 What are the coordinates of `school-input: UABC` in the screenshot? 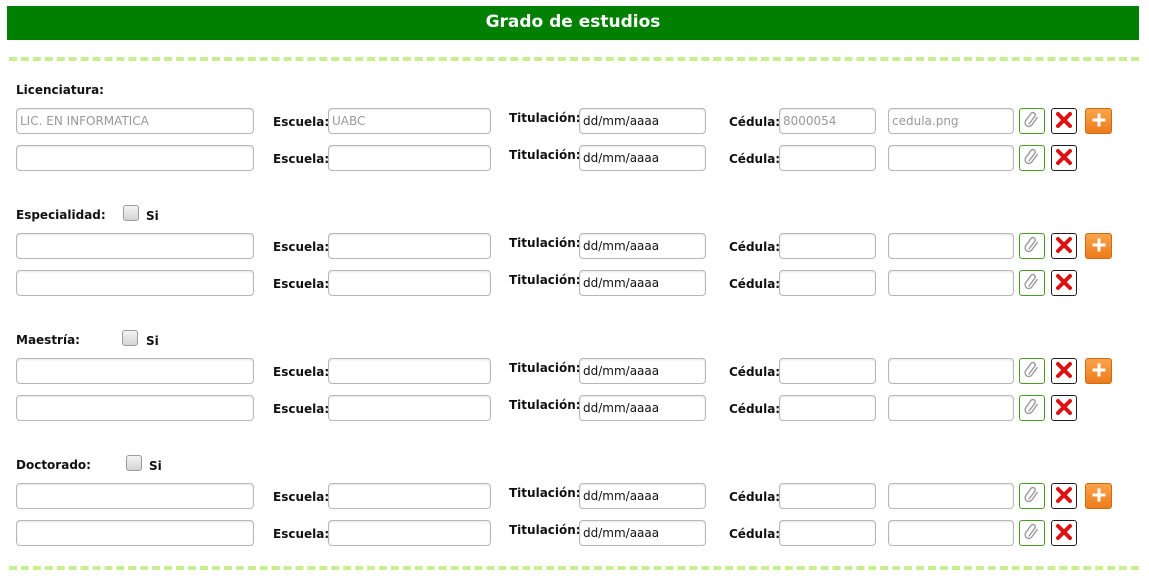 It's located at (409, 121).